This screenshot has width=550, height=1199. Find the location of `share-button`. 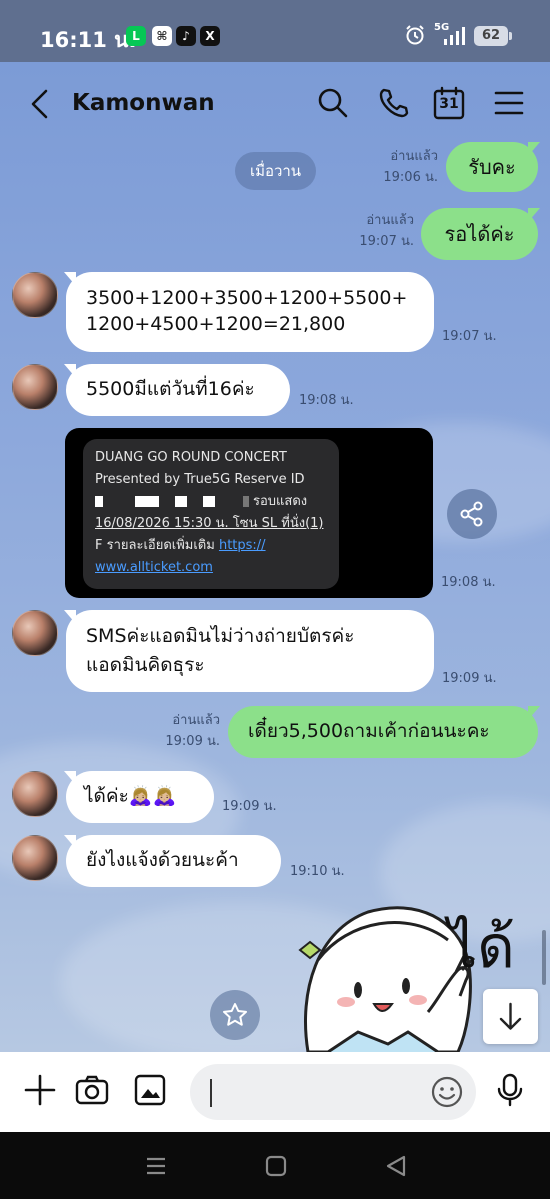

share-button is located at coordinates (472, 514).